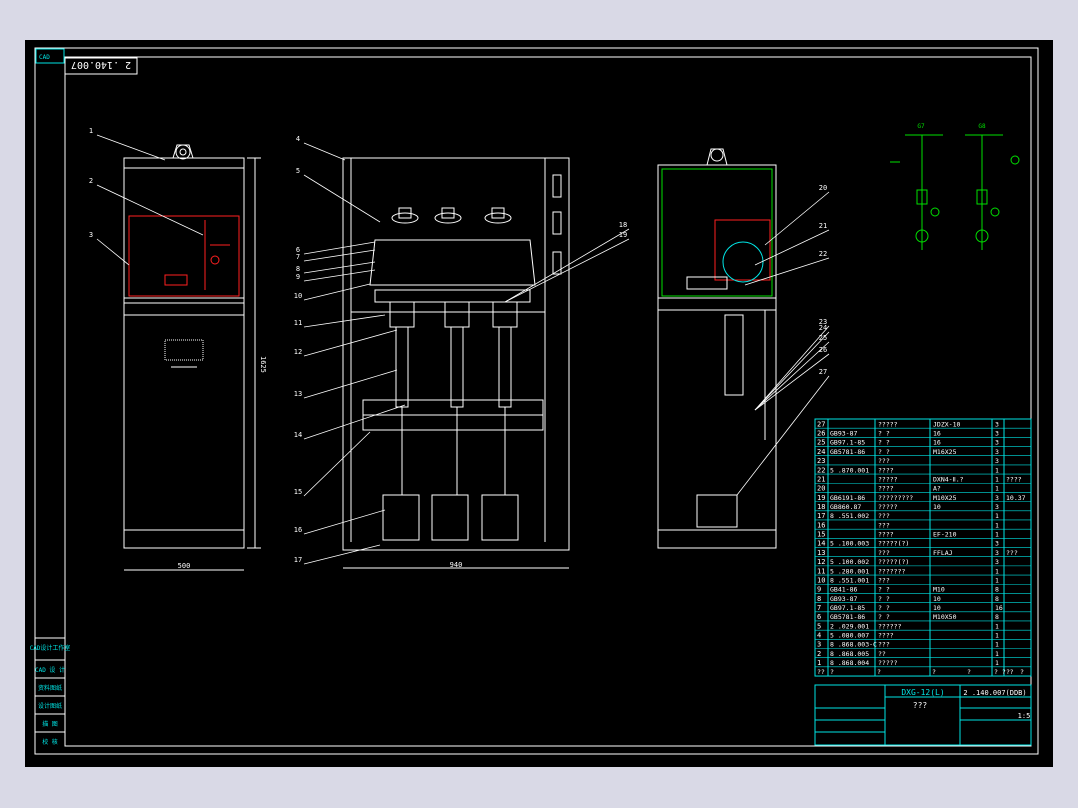 The image size is (1078, 808). What do you see at coordinates (1014, 479) in the screenshot?
I see `bom-cell-note: ????` at bounding box center [1014, 479].